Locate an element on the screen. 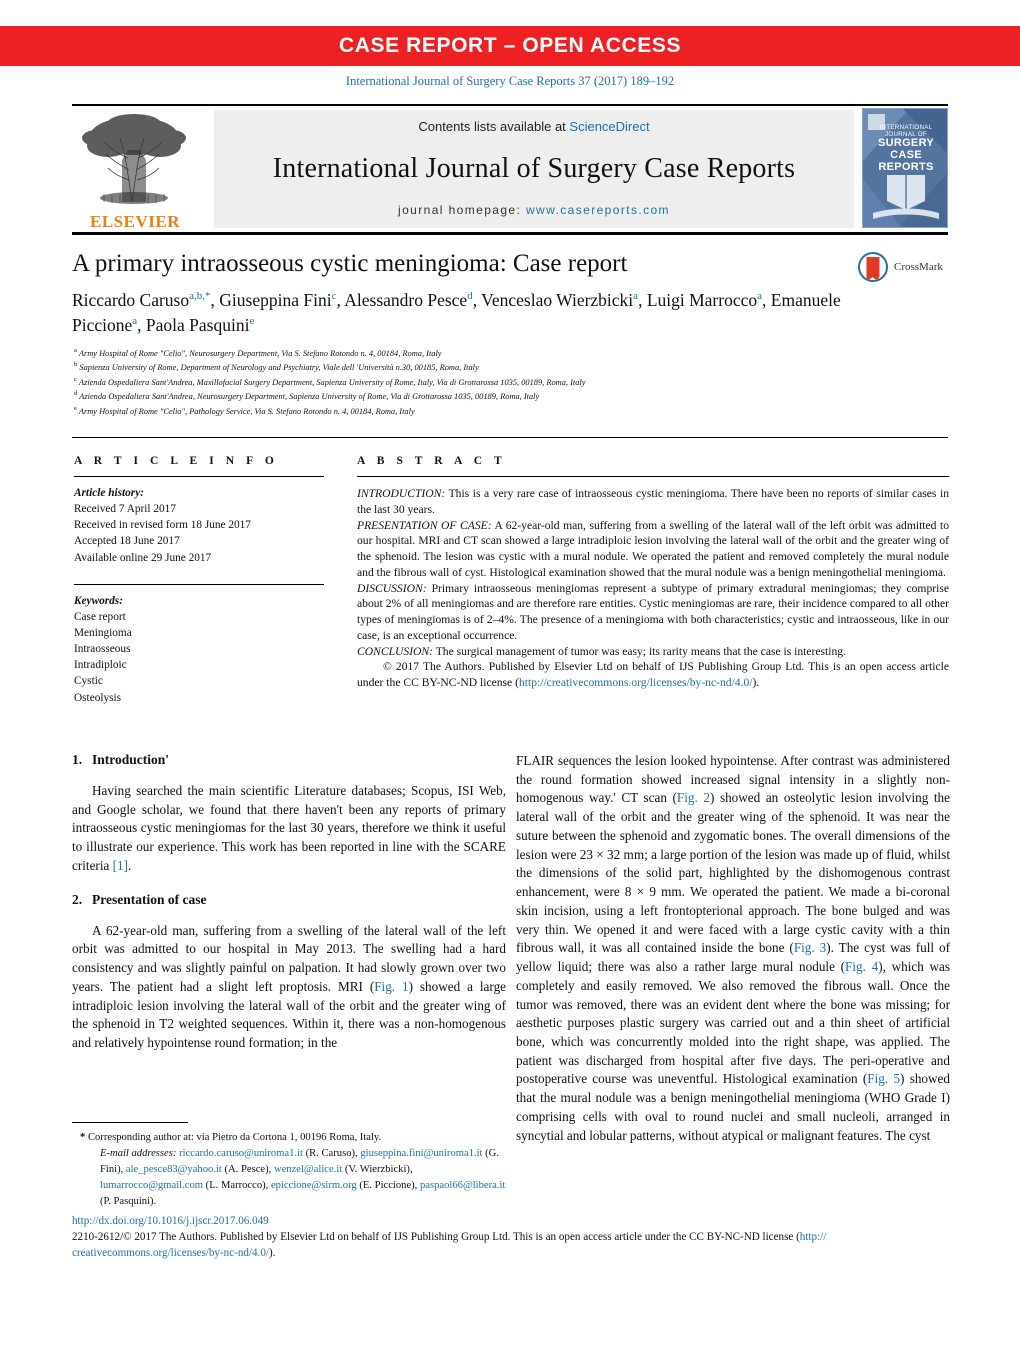  keyword-item: Meningioma is located at coordinates (103, 632).